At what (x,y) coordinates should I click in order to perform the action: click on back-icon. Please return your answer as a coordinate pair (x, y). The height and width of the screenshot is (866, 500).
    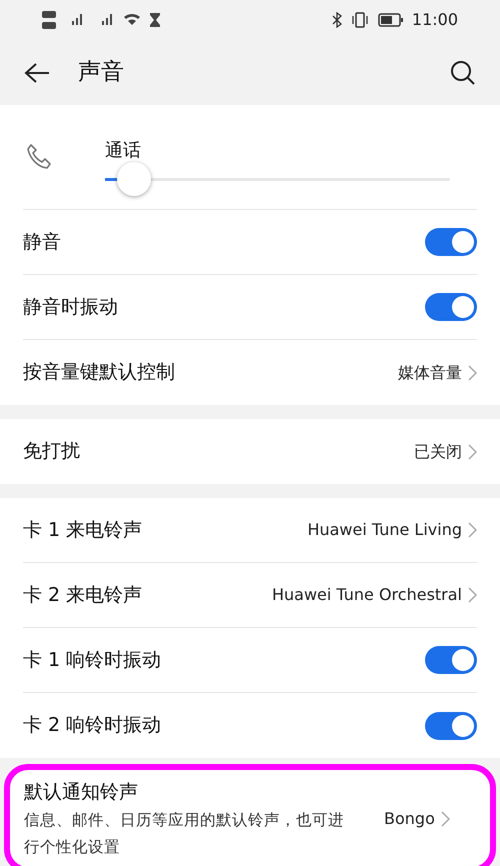
    Looking at the image, I should click on (37, 73).